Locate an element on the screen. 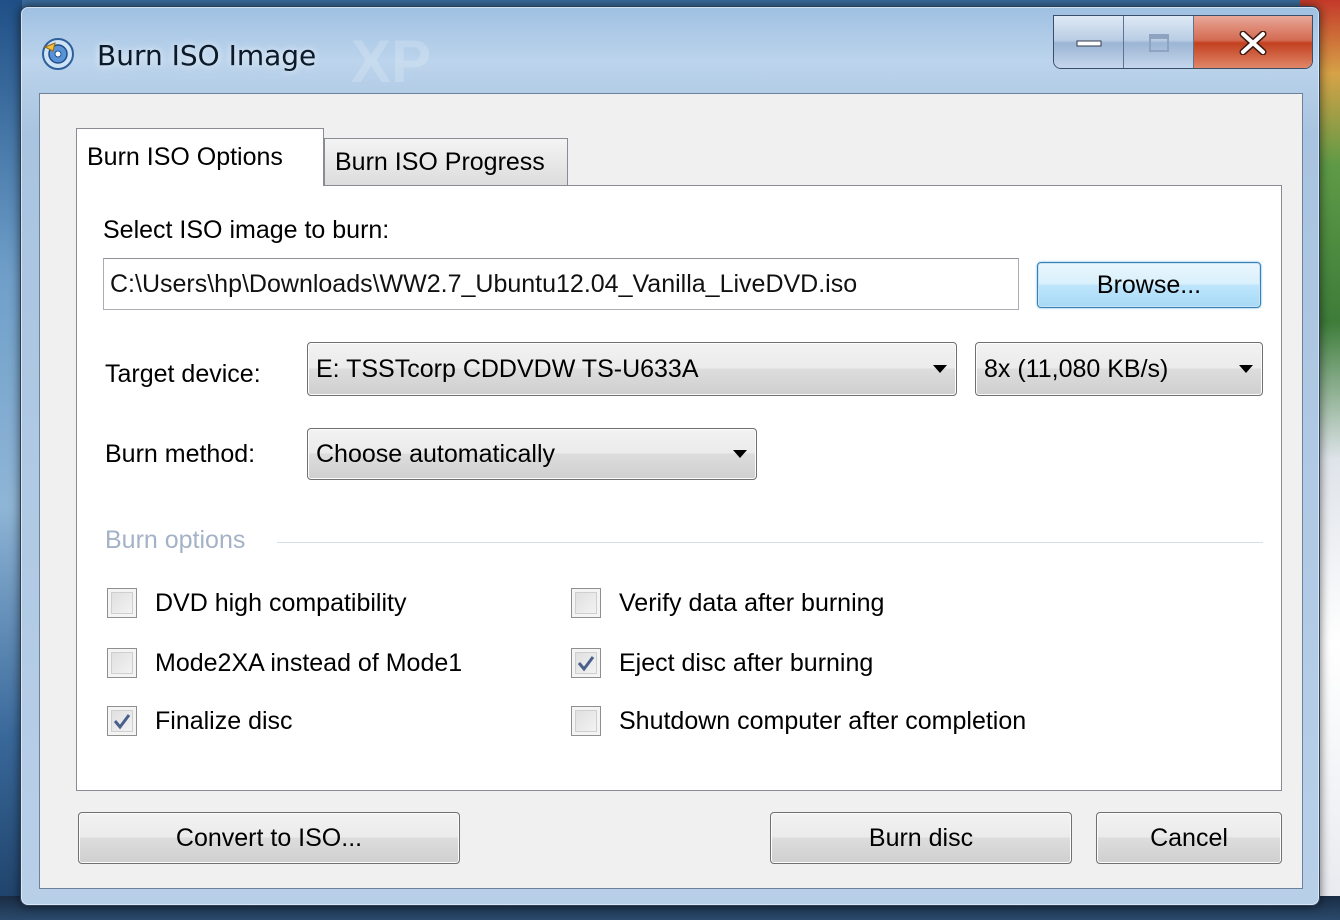  group-divider is located at coordinates (770, 542).